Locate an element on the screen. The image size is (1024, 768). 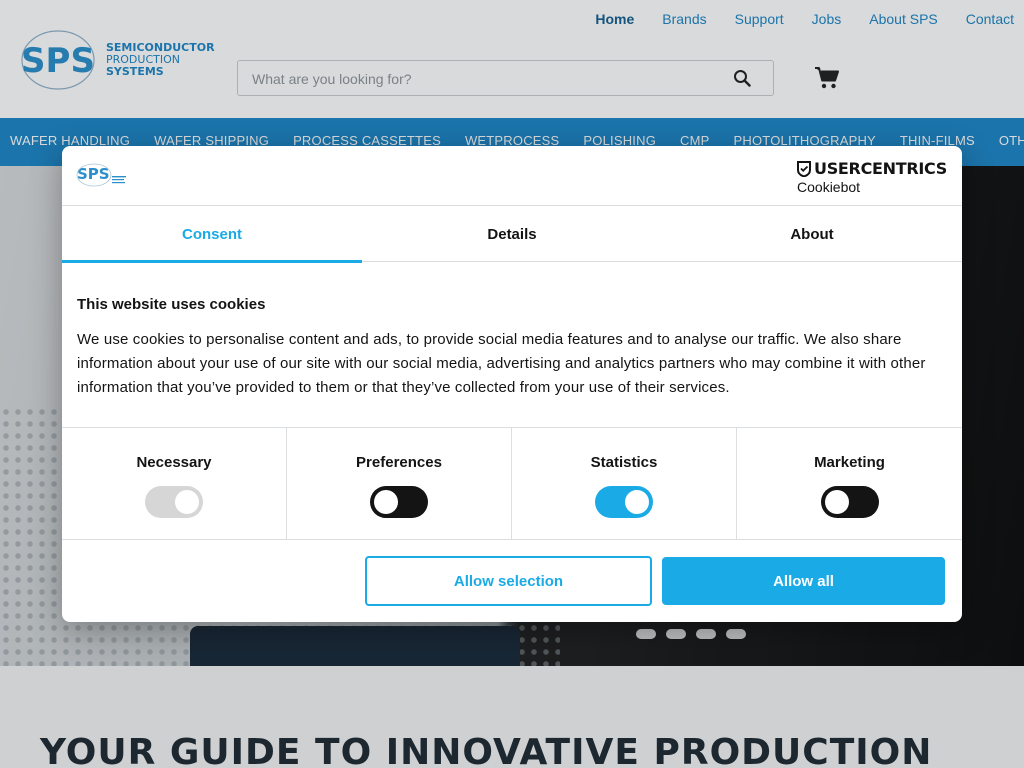
toggle-necessary-label: Necessary is located at coordinates (174, 462).